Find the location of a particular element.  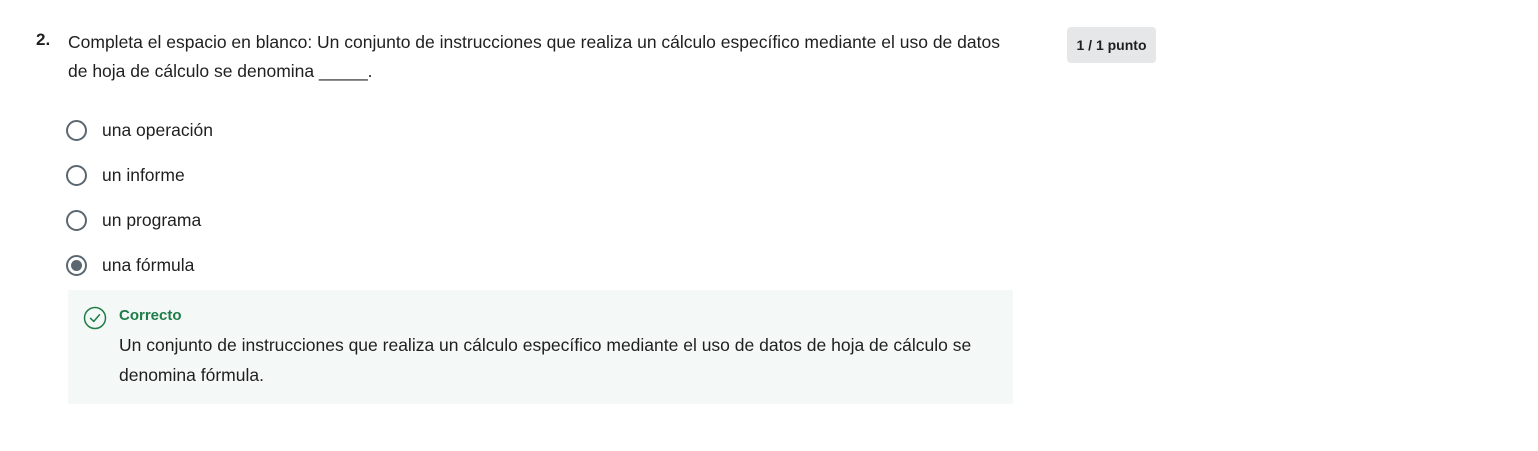

radio-dot is located at coordinates (76, 265).